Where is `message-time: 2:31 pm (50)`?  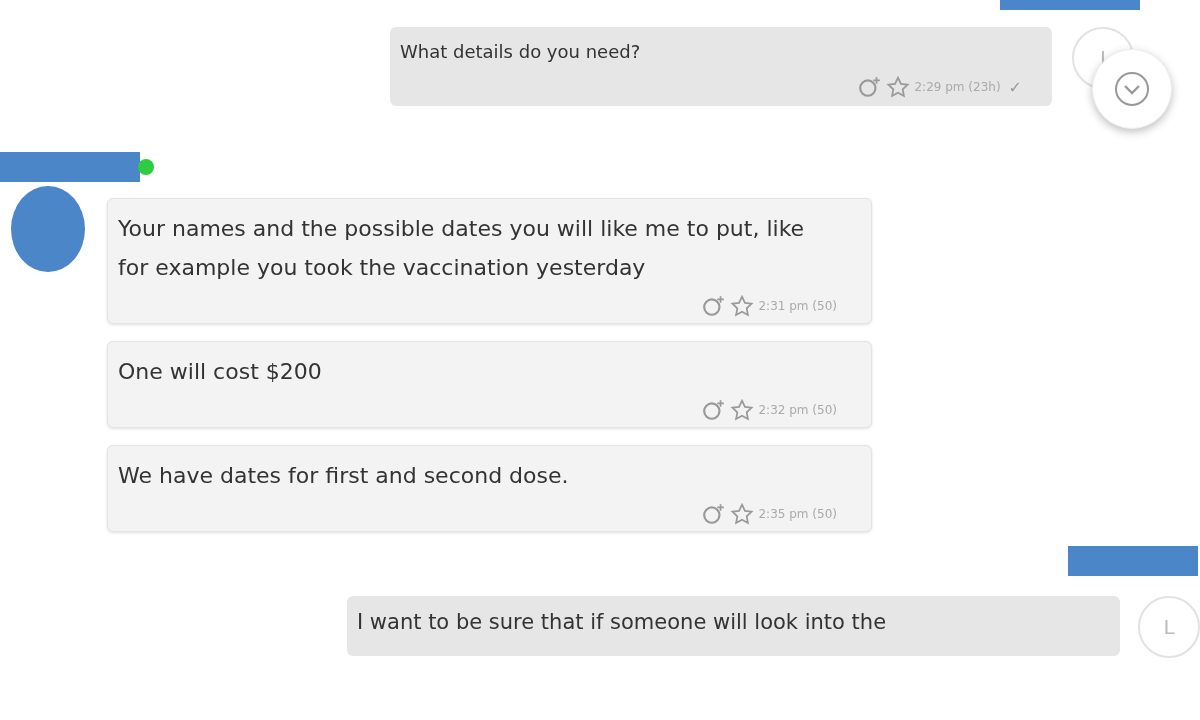
message-time: 2:31 pm (50) is located at coordinates (797, 306).